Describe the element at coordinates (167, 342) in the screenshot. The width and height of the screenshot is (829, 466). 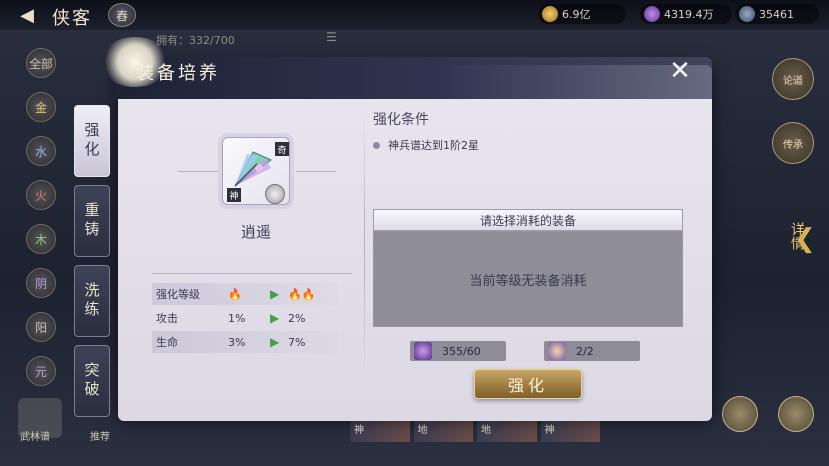
I see `stat-label: 生命` at that location.